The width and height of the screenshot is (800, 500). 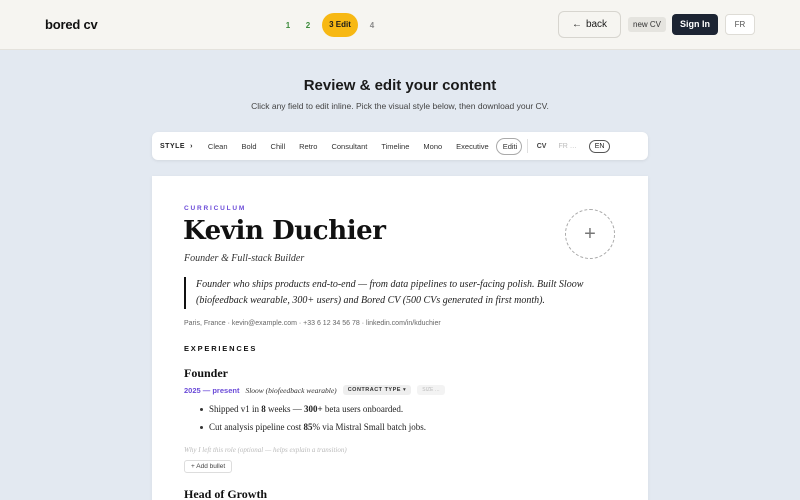 I want to click on style-label-text: STYLE, so click(x=173, y=146).